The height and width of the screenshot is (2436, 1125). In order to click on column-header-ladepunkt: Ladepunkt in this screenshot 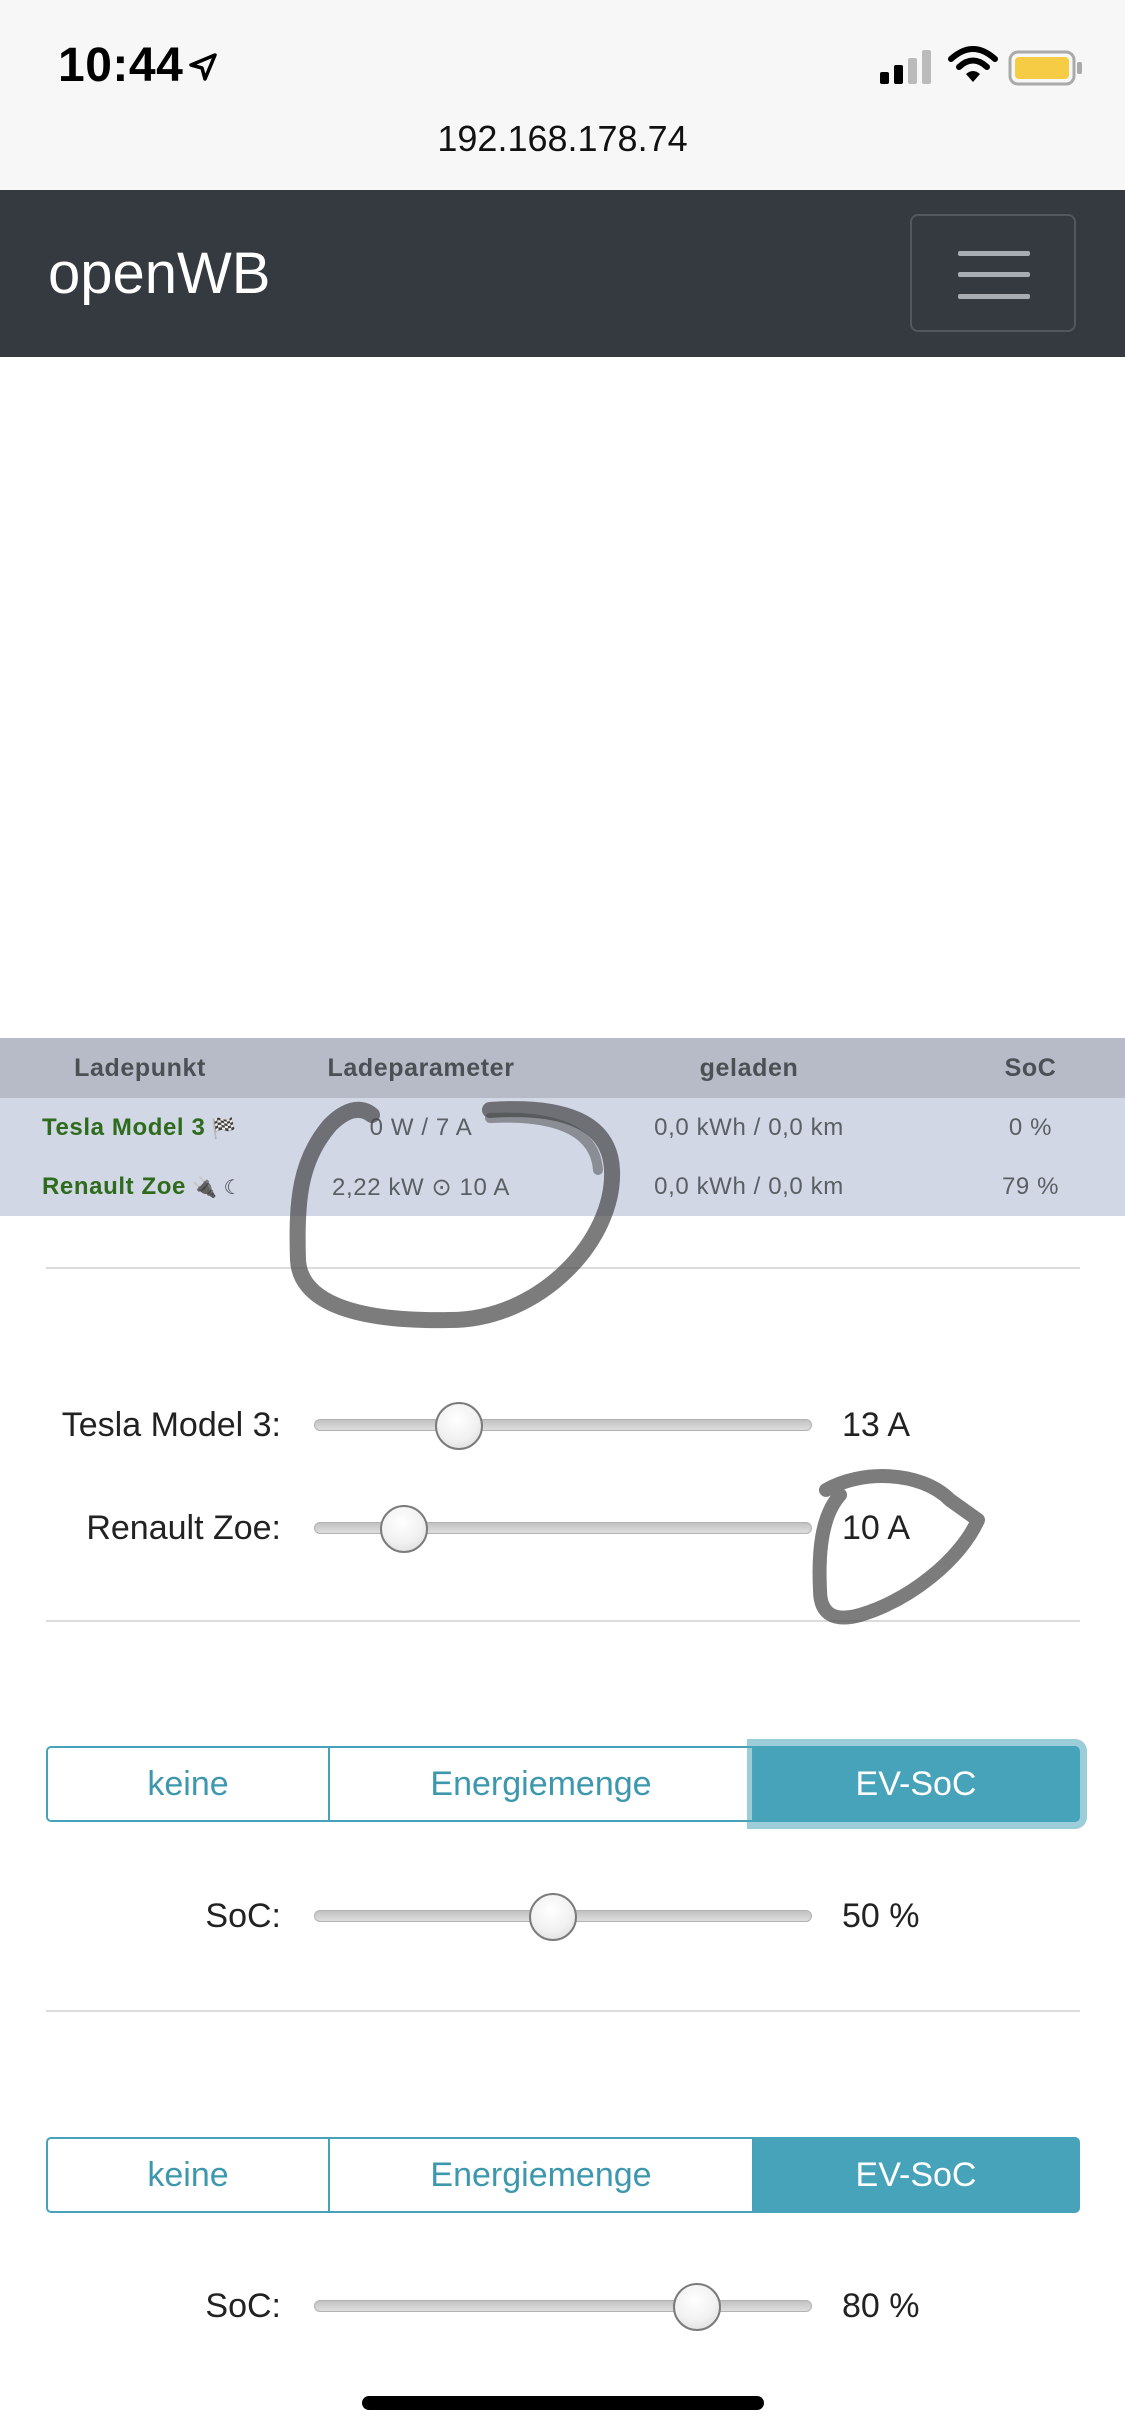, I will do `click(140, 1068)`.